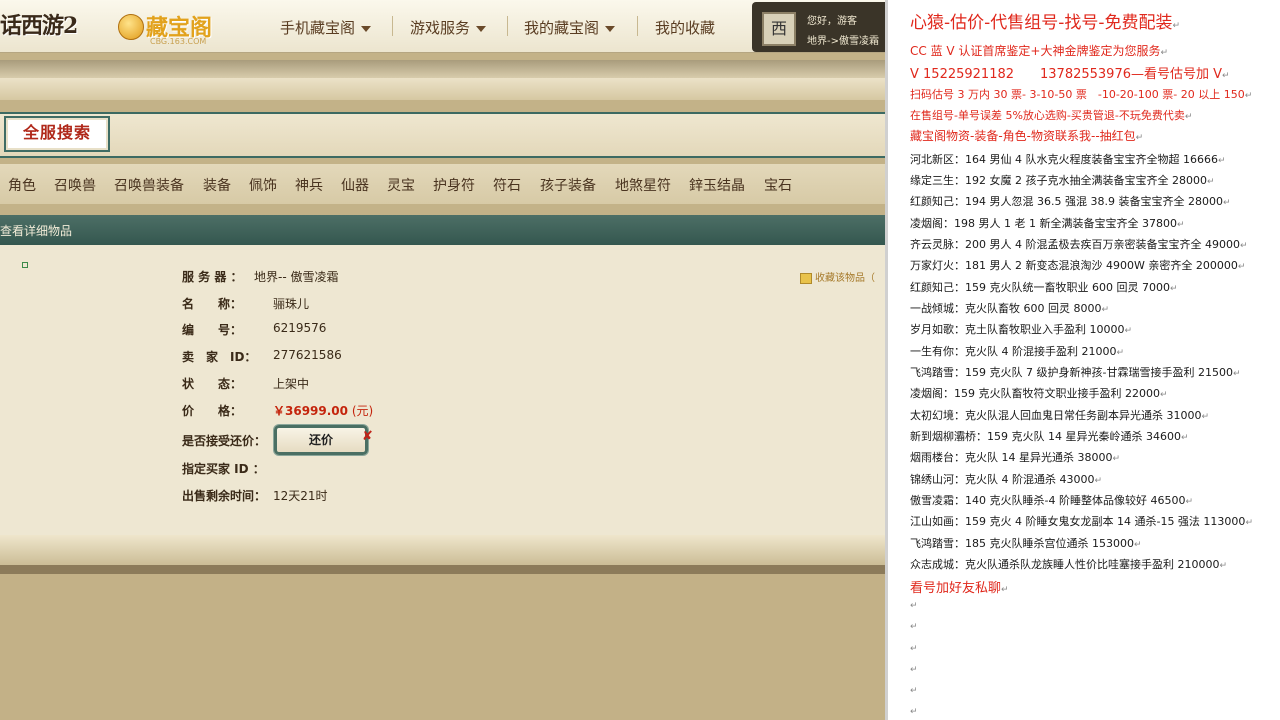  I want to click on category-tab: 护身符, so click(454, 185).